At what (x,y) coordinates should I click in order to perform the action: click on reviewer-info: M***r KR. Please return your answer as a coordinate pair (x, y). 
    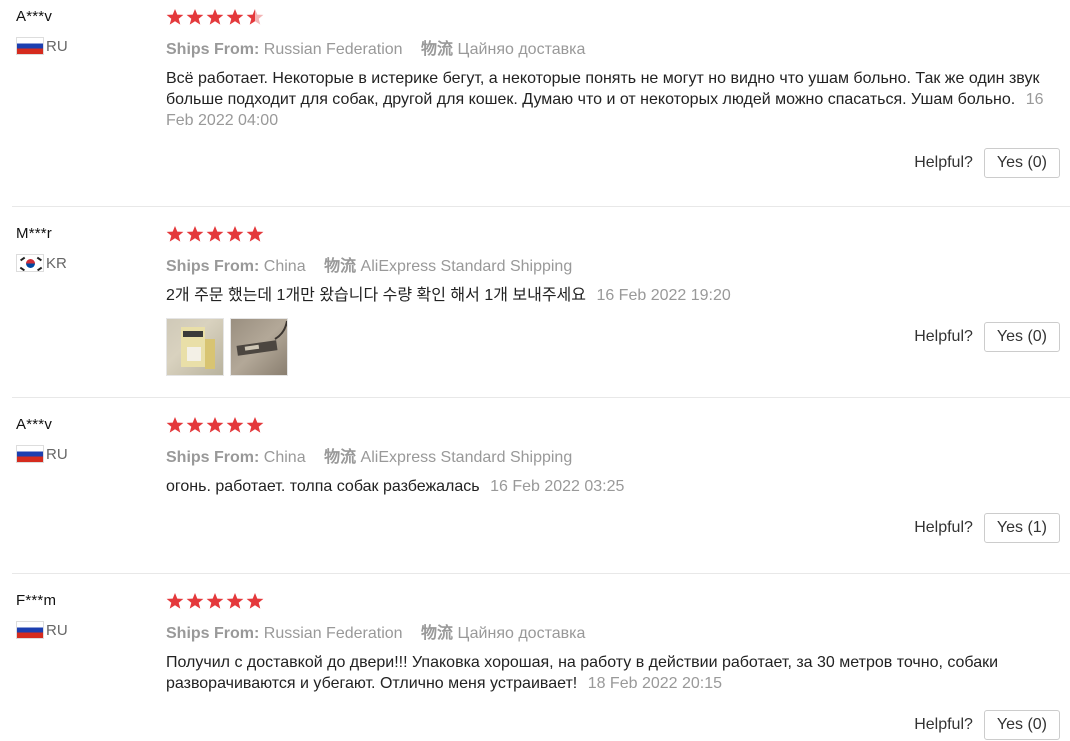
    Looking at the image, I should click on (41, 248).